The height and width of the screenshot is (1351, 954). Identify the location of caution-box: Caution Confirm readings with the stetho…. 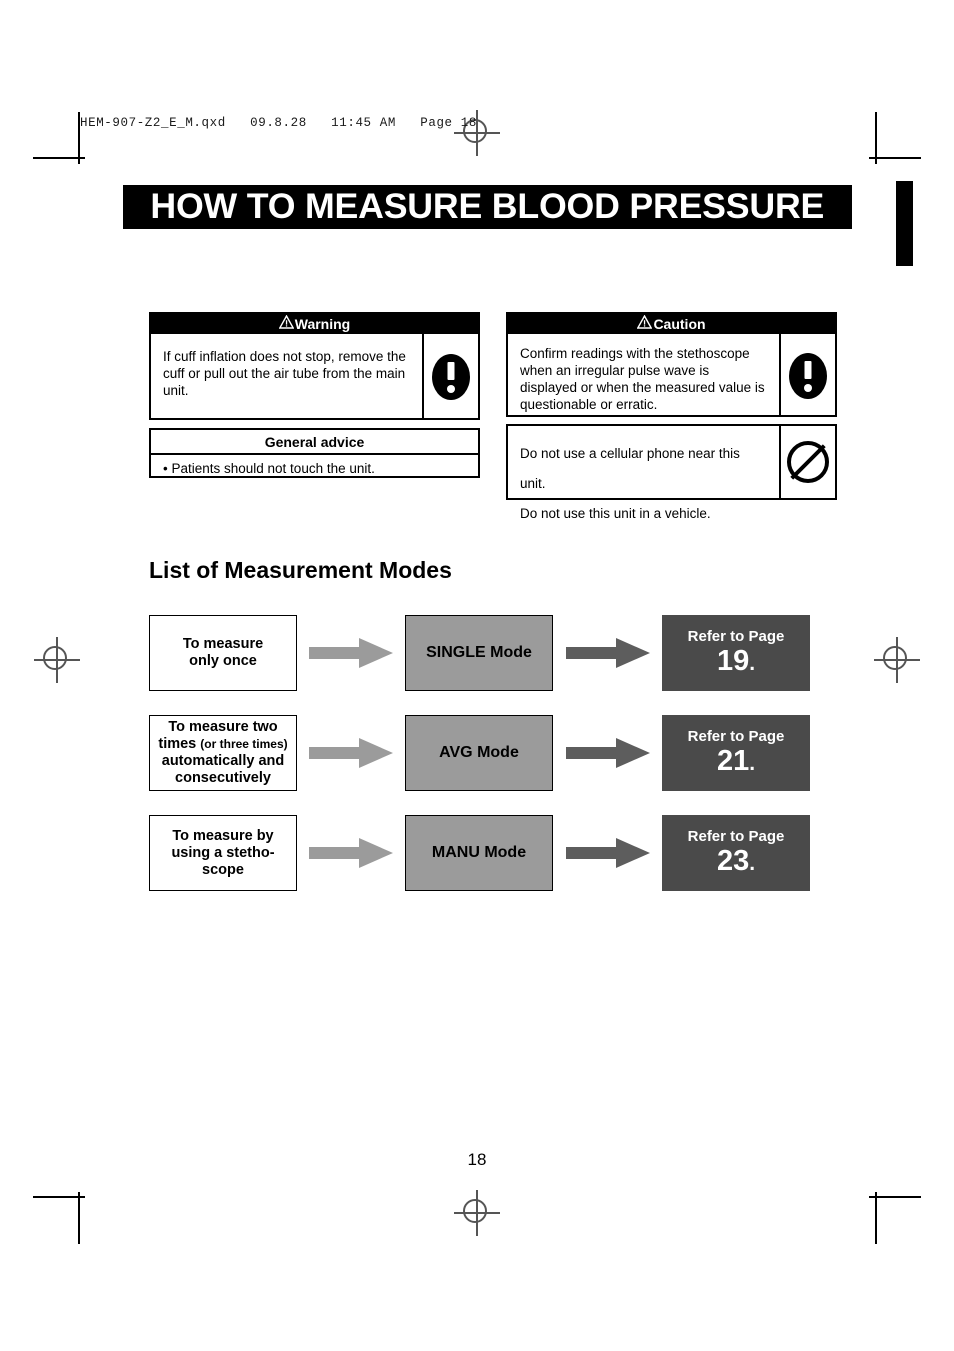
(671, 364).